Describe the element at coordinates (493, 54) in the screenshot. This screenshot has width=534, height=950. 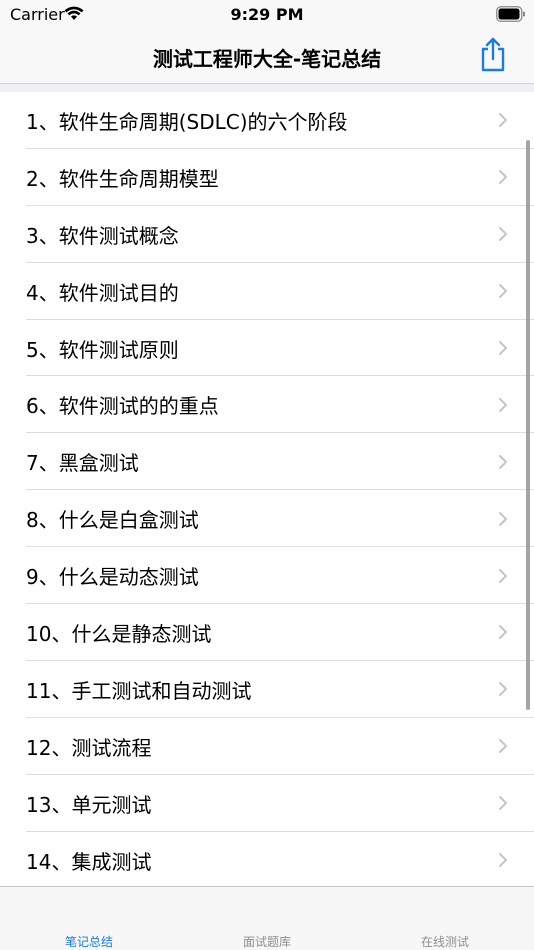
I see `share-icon` at that location.